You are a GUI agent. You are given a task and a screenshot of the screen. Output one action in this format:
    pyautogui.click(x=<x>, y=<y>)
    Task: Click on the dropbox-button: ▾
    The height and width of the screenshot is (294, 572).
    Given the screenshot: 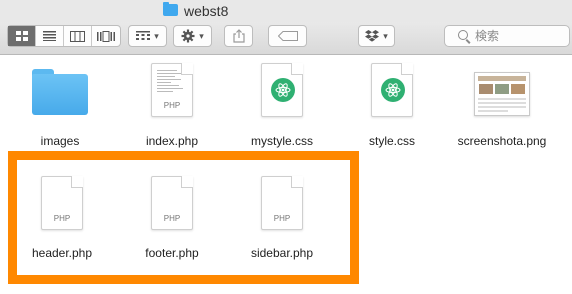 What is the action you would take?
    pyautogui.click(x=376, y=36)
    